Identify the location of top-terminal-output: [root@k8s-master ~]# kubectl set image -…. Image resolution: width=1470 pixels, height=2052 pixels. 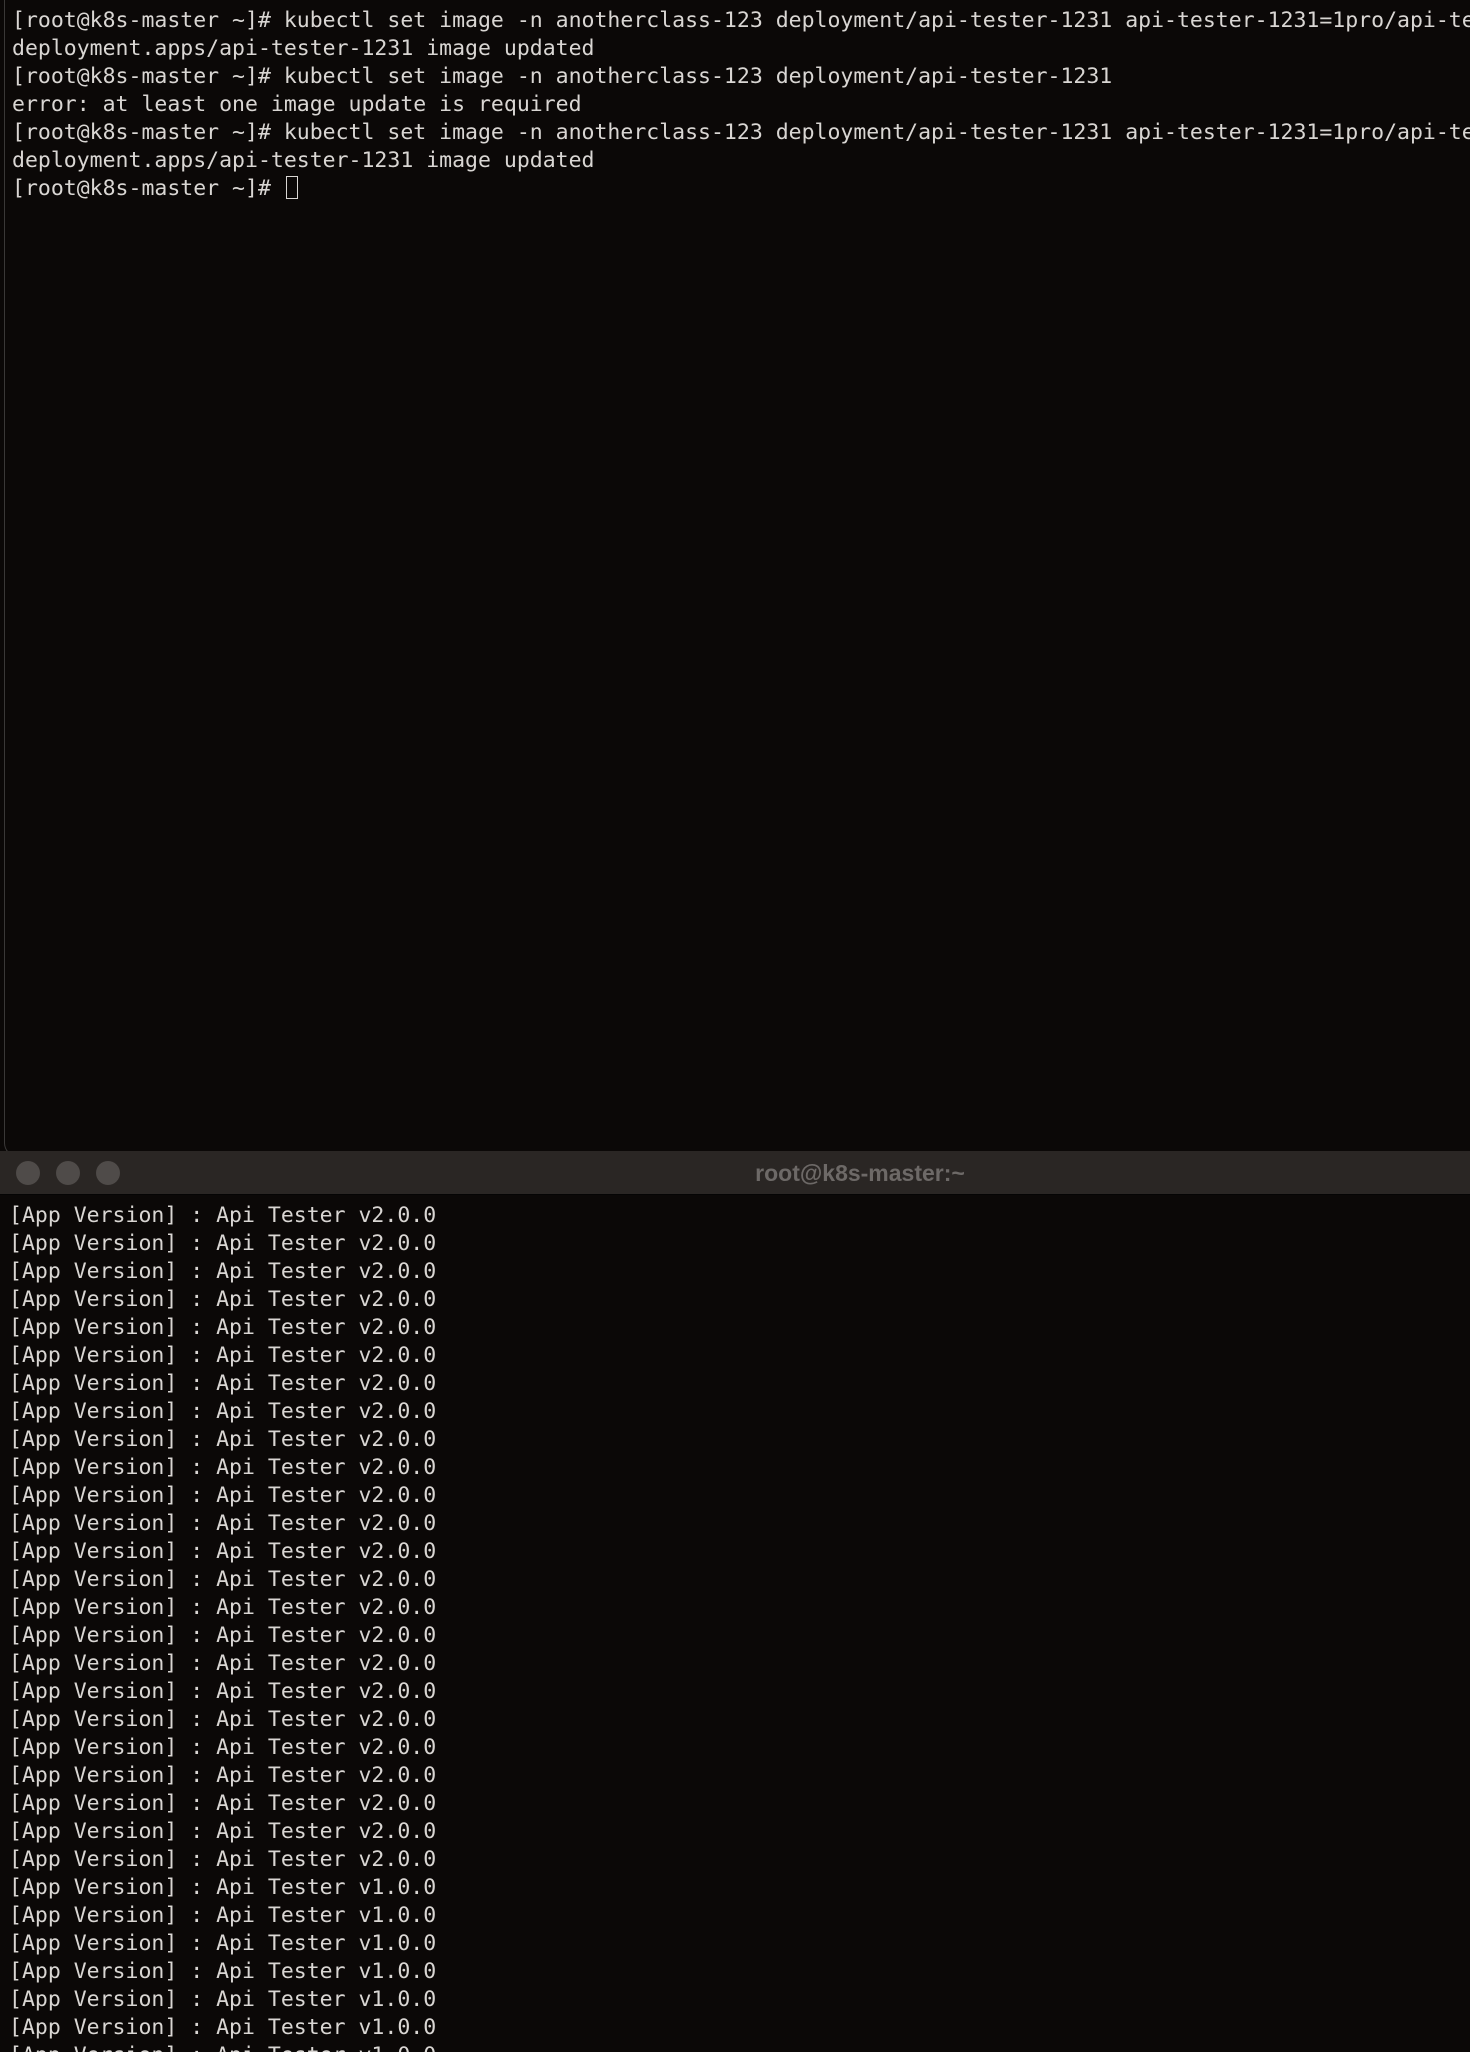
(741, 105).